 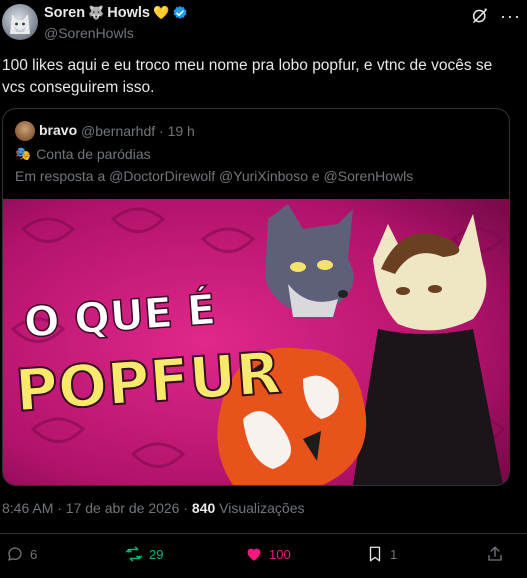 I want to click on quote-author-name: bravo, so click(x=58, y=130).